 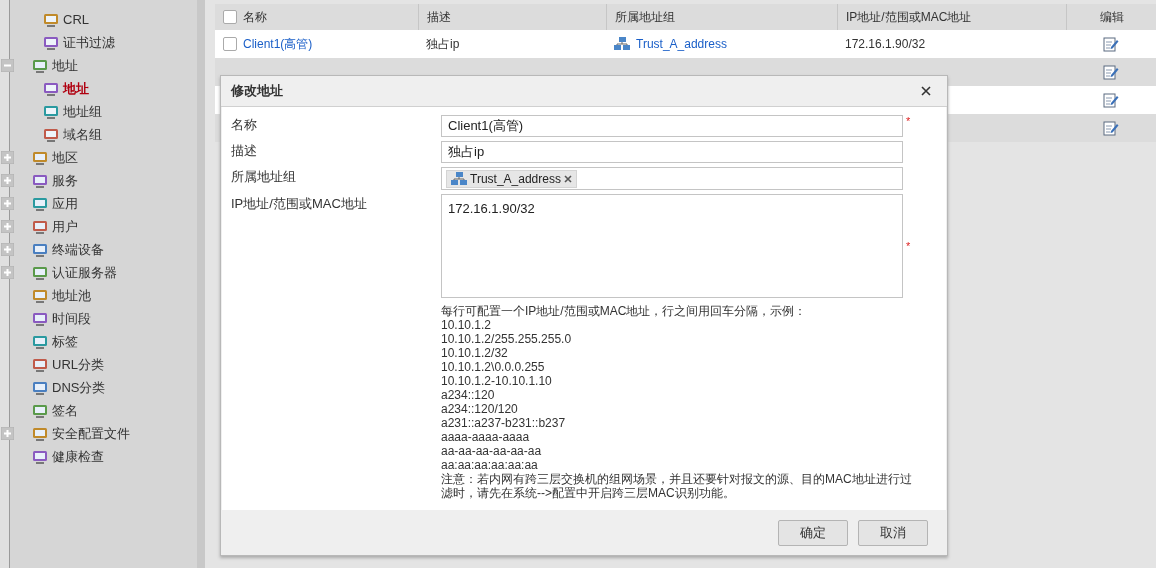 What do you see at coordinates (813, 532) in the screenshot?
I see `dialog-button: 确定` at bounding box center [813, 532].